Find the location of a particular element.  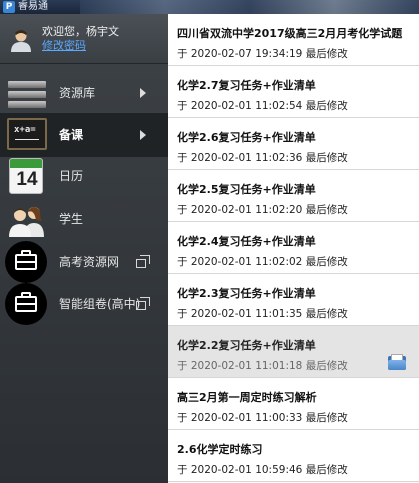

document-title: 化学2.4复习任务+作业清单 is located at coordinates (246, 241).